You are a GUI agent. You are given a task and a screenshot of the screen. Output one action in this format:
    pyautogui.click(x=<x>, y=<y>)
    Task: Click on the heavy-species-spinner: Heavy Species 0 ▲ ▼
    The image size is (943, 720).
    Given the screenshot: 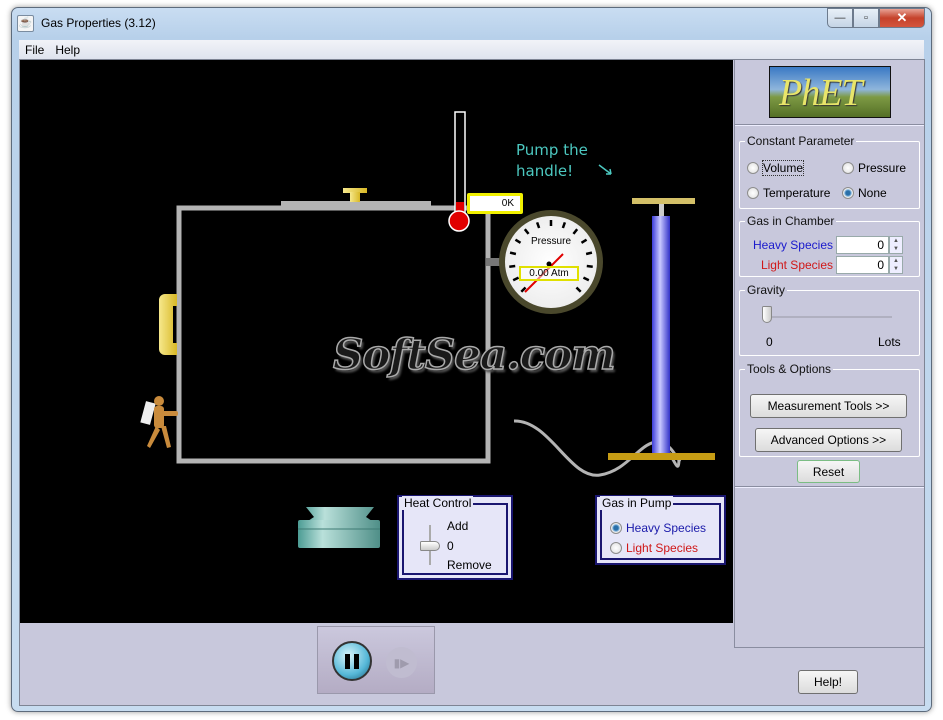 What is the action you would take?
    pyautogui.click(x=821, y=245)
    